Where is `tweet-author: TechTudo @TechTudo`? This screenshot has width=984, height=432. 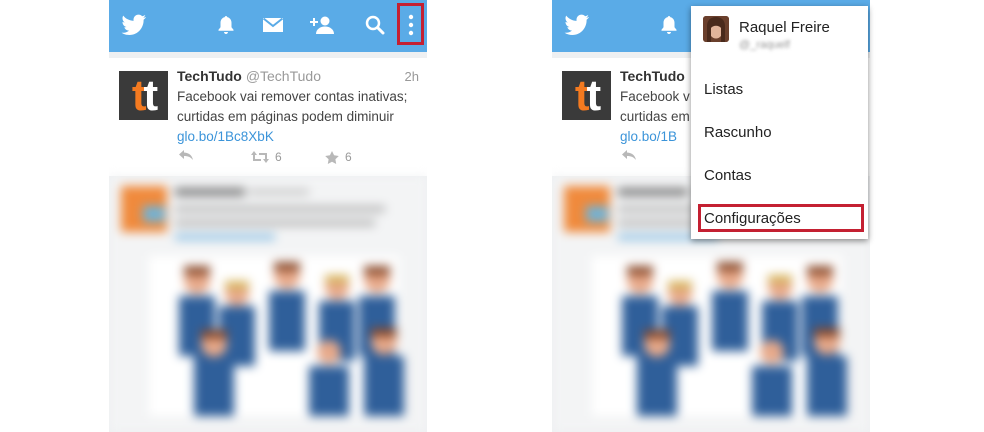 tweet-author: TechTudo @TechTudo is located at coordinates (249, 76).